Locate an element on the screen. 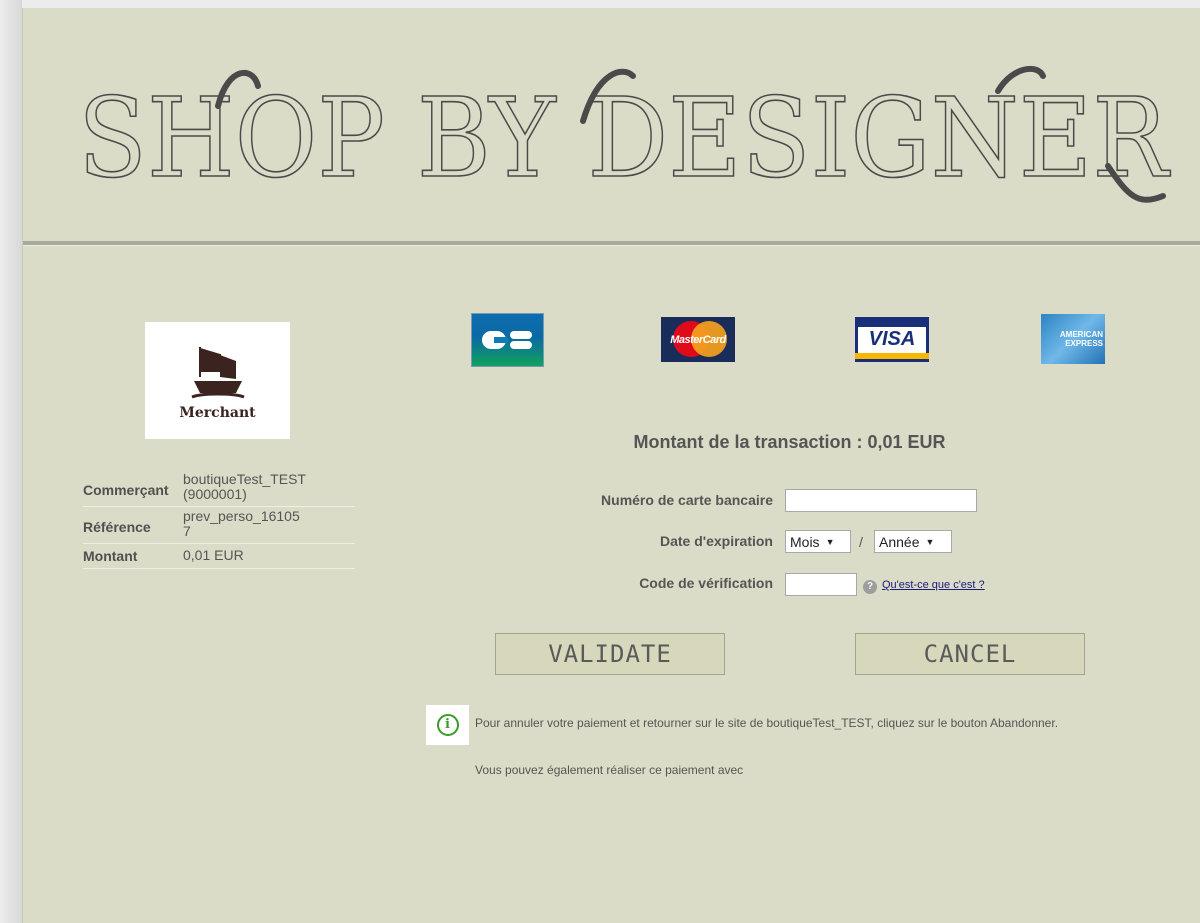 The width and height of the screenshot is (1200, 923). info-icon: i is located at coordinates (447, 725).